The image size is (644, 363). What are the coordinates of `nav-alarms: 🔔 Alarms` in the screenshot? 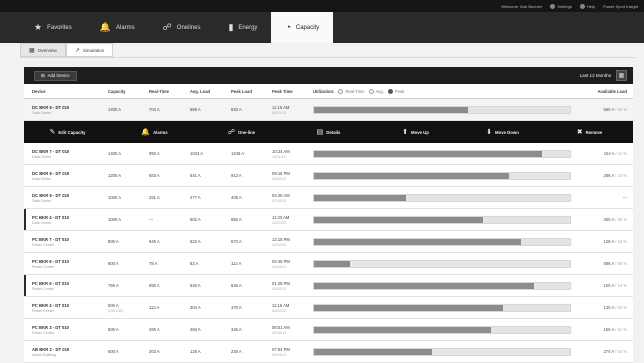 It's located at (117, 27).